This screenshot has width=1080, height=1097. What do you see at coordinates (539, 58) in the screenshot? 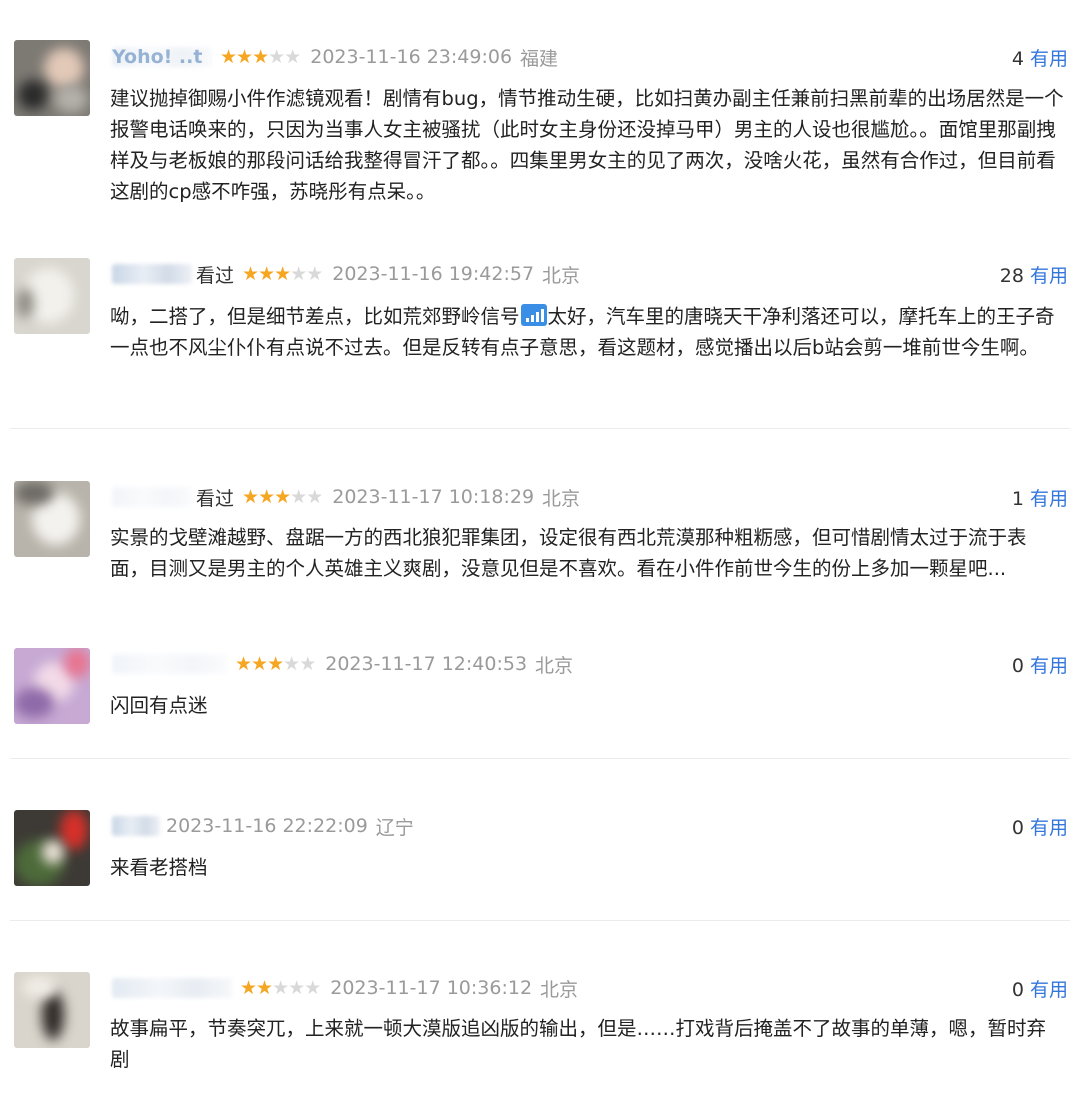
I see `comment-location: 福建` at bounding box center [539, 58].